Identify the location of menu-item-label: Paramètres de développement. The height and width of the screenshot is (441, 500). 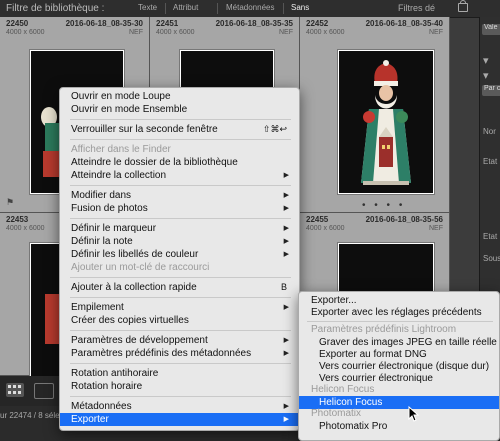
(139, 340).